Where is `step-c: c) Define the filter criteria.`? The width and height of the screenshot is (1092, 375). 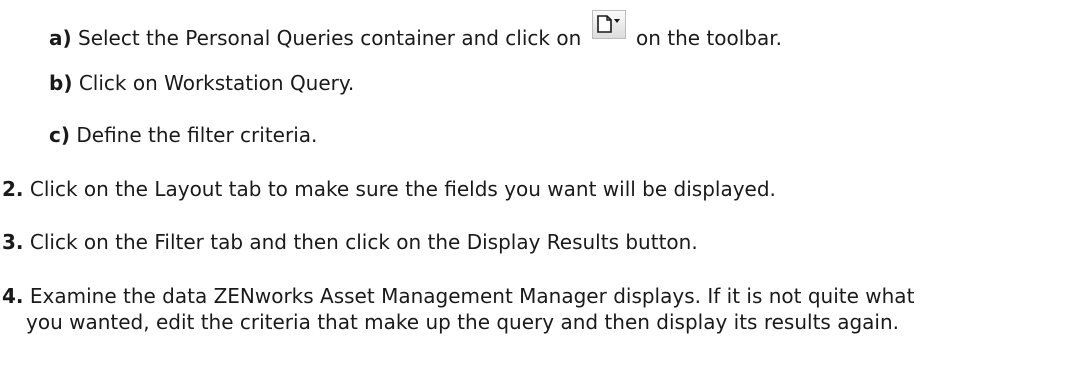
step-c: c) Define the filter criteria. is located at coordinates (183, 135).